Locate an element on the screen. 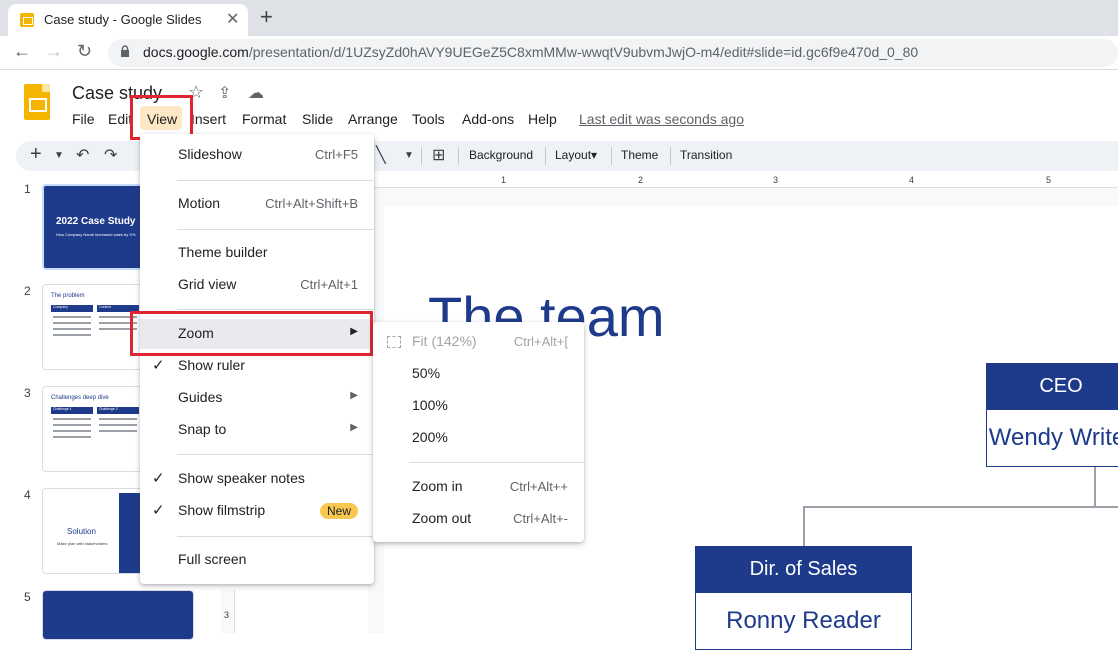  zoom-fit: Fit (142%) Ctrl+Alt+[ is located at coordinates (478, 341).